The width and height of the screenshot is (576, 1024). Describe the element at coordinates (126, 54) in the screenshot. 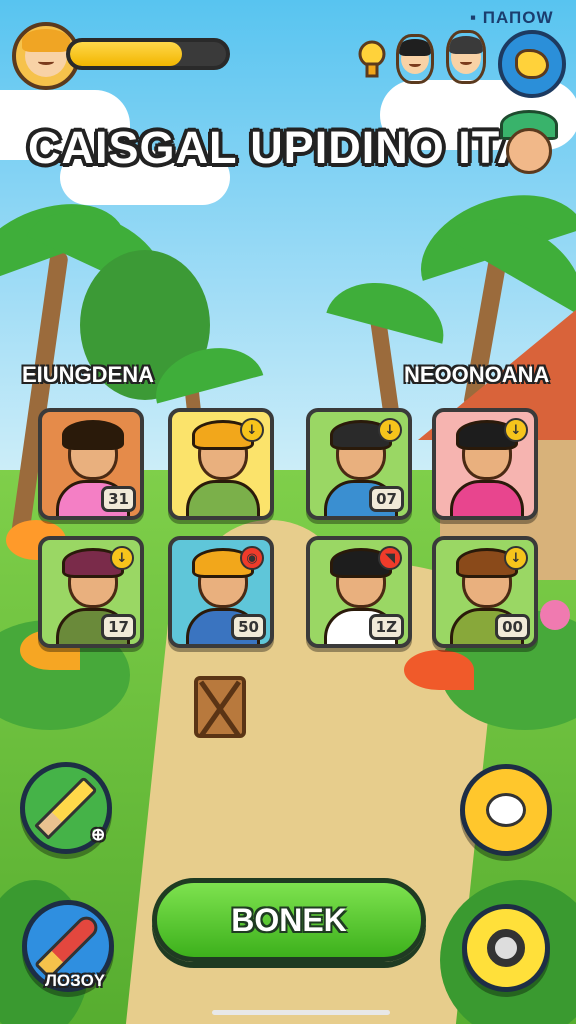

I see `xp-progress-fill` at that location.